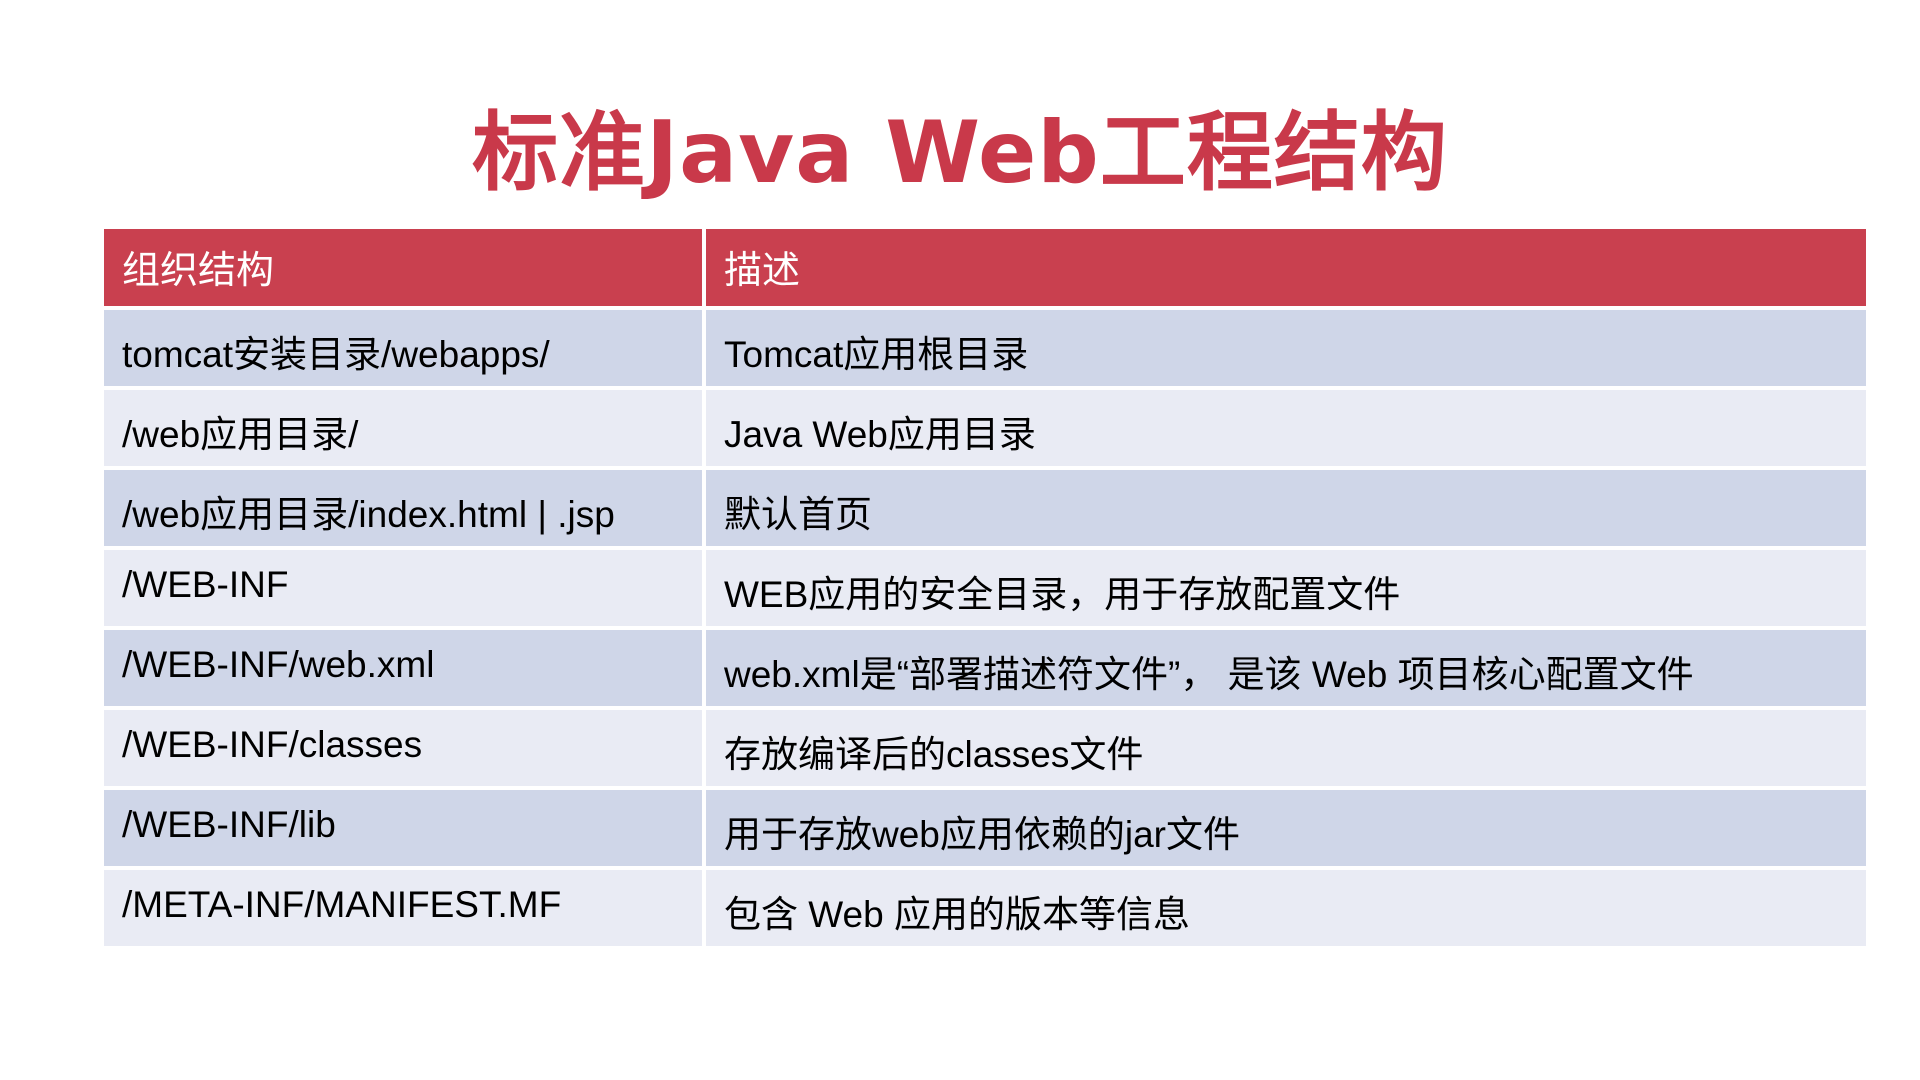  Describe the element at coordinates (405, 508) in the screenshot. I see `structure-cell: /web应用目录/index.html | .jsp` at that location.